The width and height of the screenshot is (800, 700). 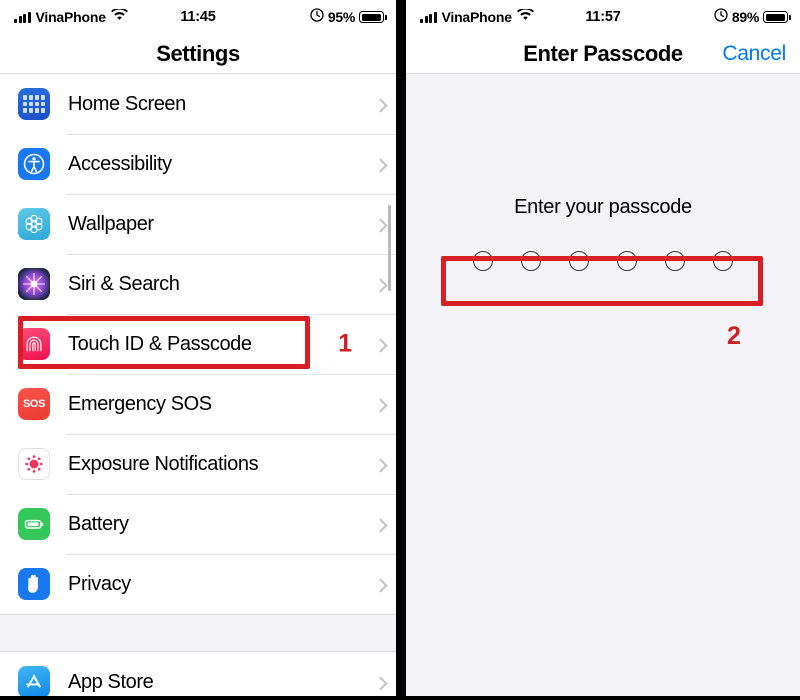 What do you see at coordinates (34, 284) in the screenshot?
I see `siri-icon` at bounding box center [34, 284].